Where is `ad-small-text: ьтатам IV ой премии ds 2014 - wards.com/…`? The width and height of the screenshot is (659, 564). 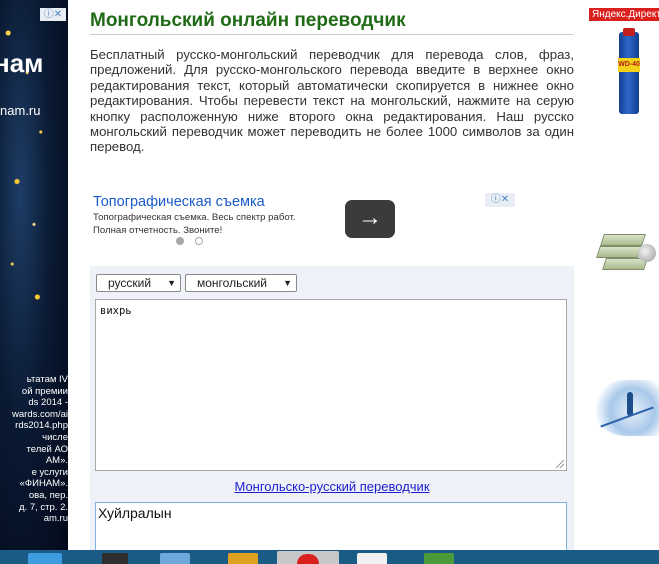 ad-small-text: ьтатам IV ой премии ds 2014 - wards.com/… is located at coordinates (40, 449).